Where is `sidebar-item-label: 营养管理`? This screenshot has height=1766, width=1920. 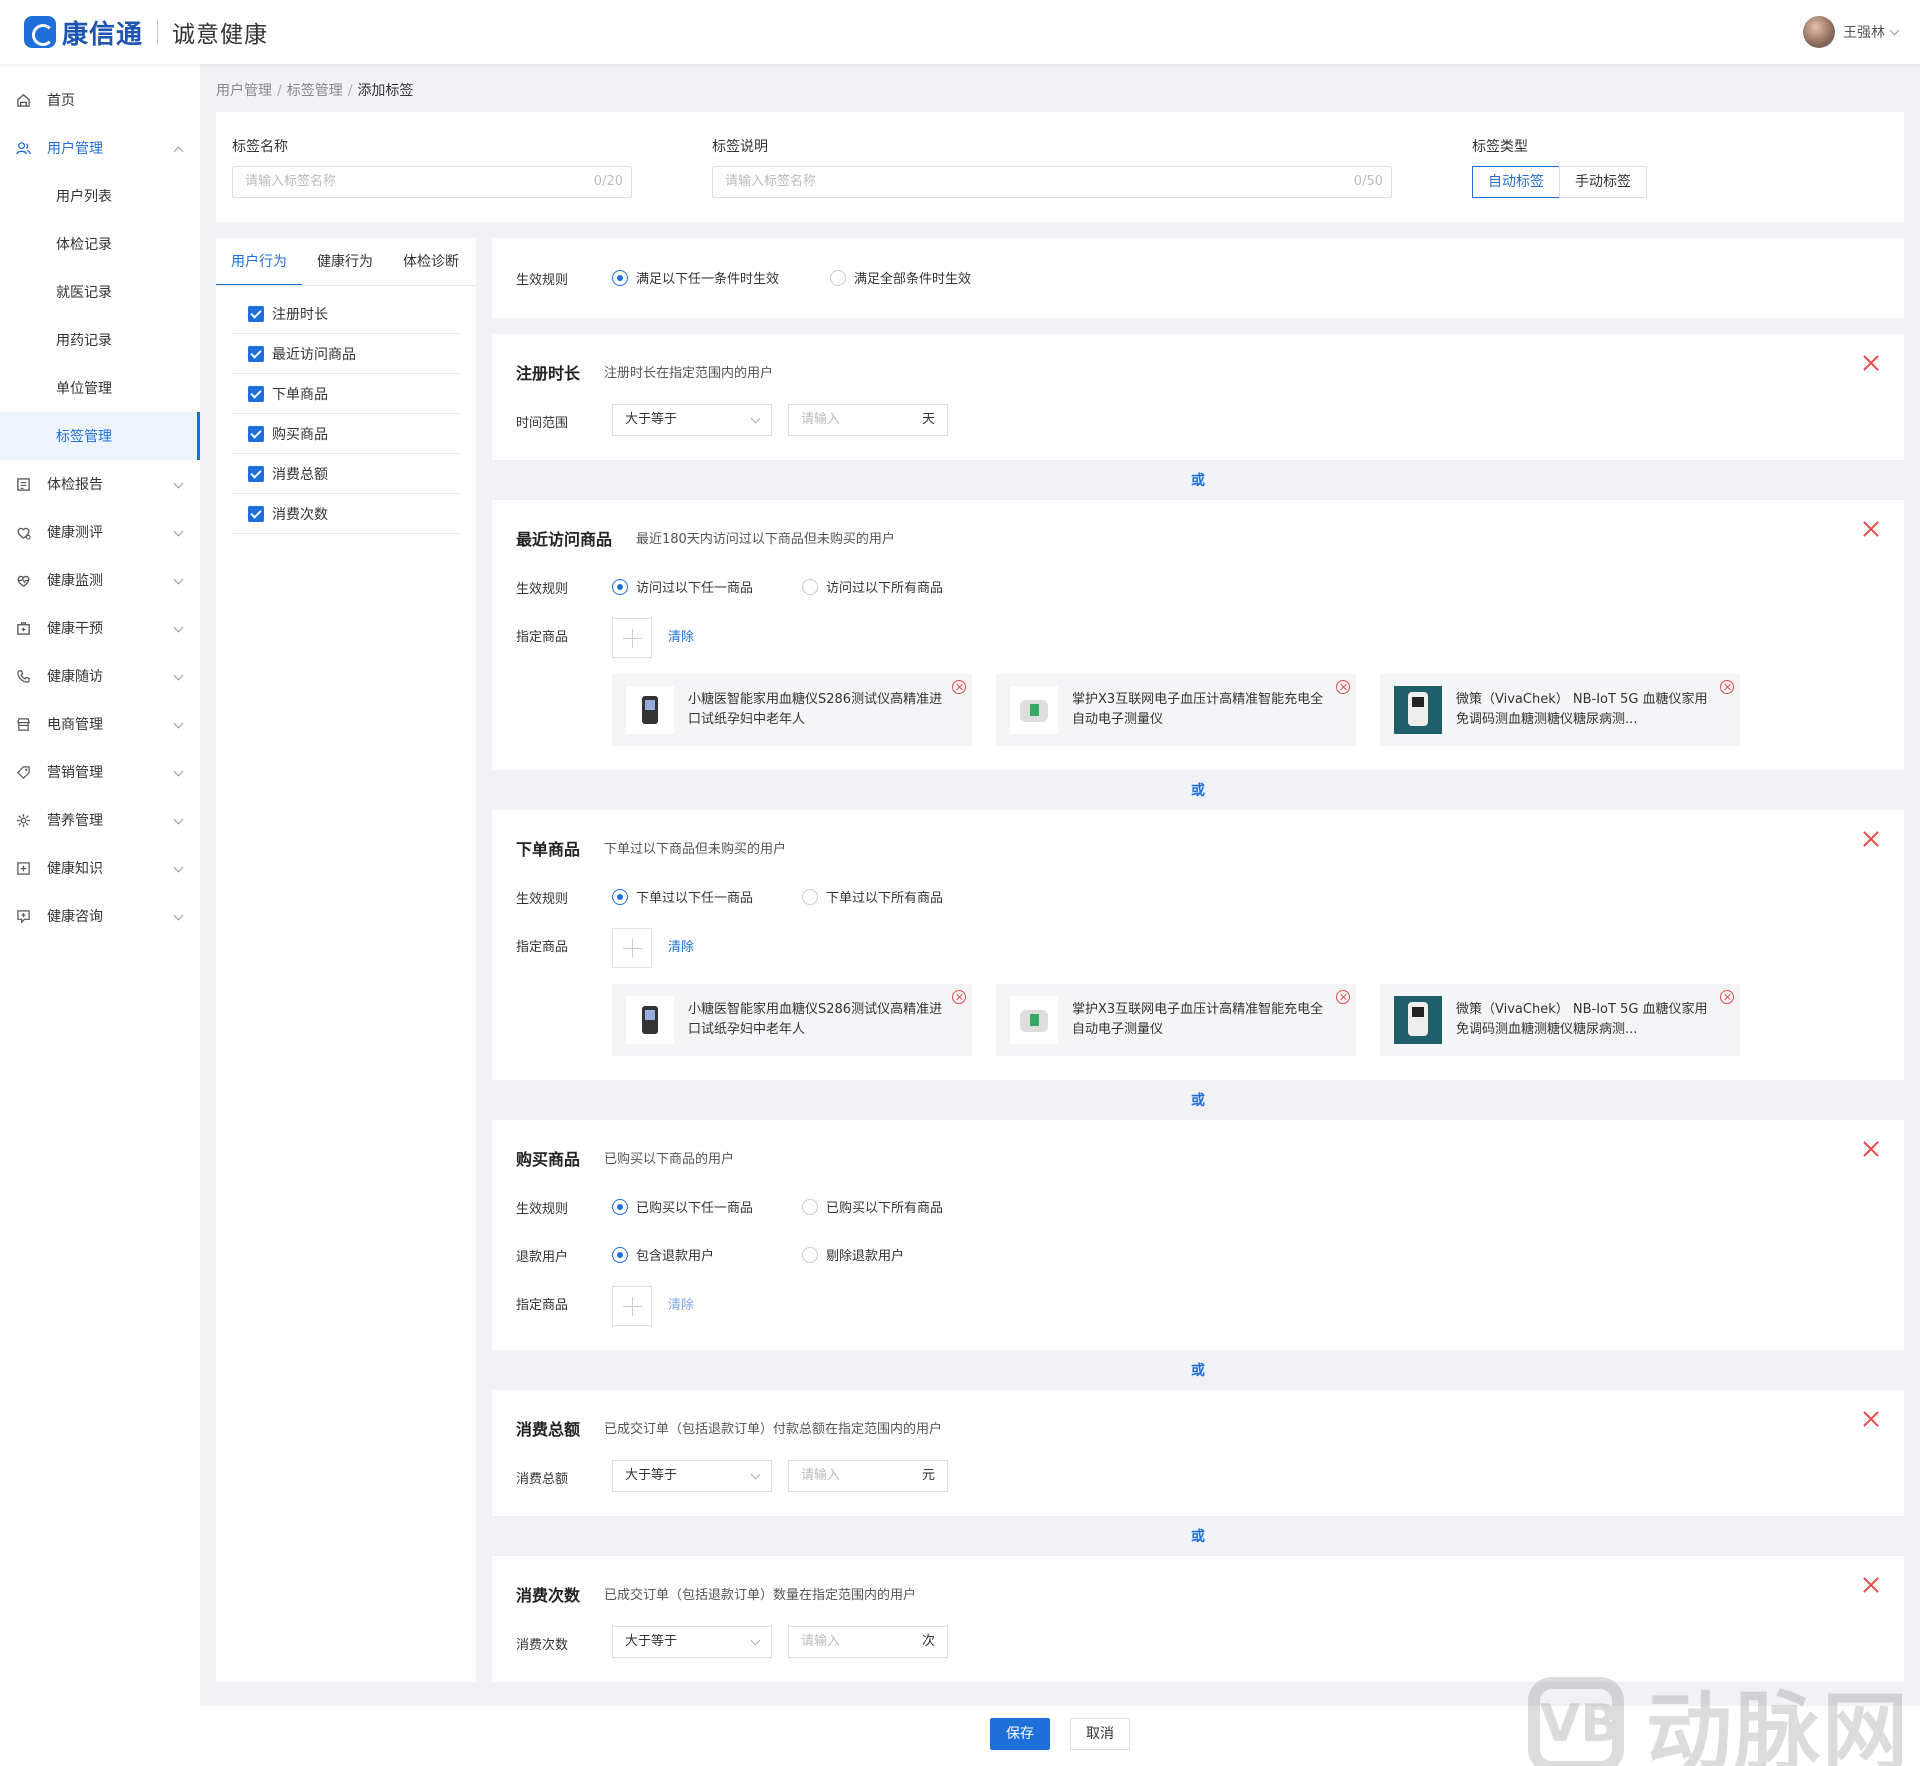
sidebar-item-label: 营养管理 is located at coordinates (75, 821).